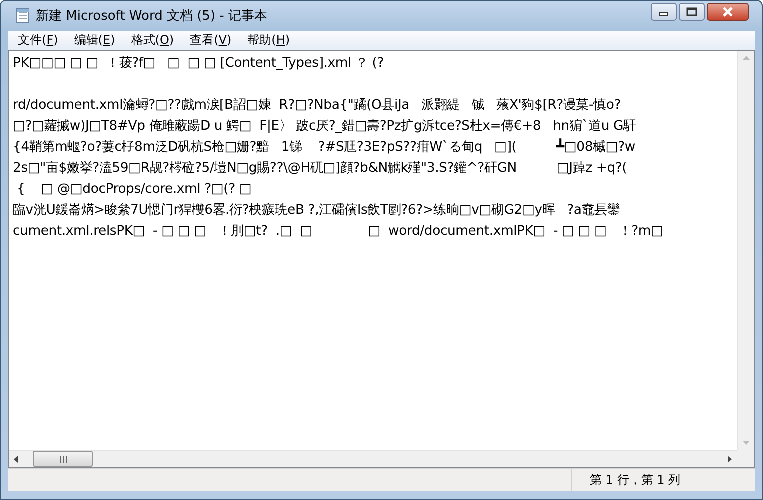 Image resolution: width=763 pixels, height=500 pixels. Describe the element at coordinates (325, 127) in the screenshot. I see `text-line: □?□蘿摵w)J□T8#Vp 俺雎蔽踼D u 鰐□ F|E〉 跛c厌?_錯□壽?Pz扩g泝tce?S杜x=傳€+8 hn猏`道u G馯` at that location.